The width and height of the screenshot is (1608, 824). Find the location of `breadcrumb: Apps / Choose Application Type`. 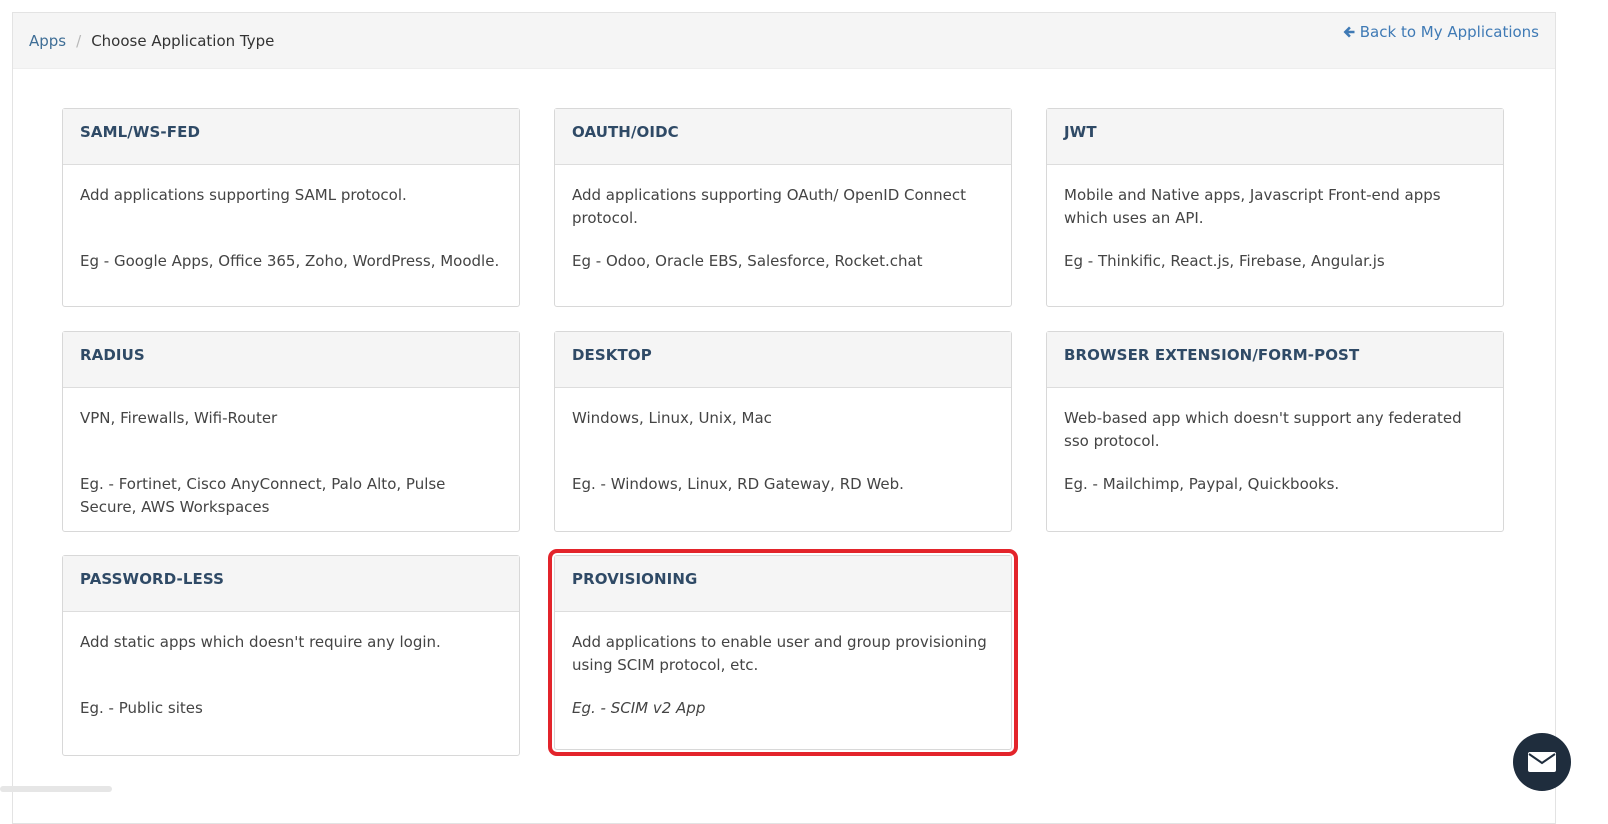

breadcrumb: Apps / Choose Application Type is located at coordinates (151, 41).